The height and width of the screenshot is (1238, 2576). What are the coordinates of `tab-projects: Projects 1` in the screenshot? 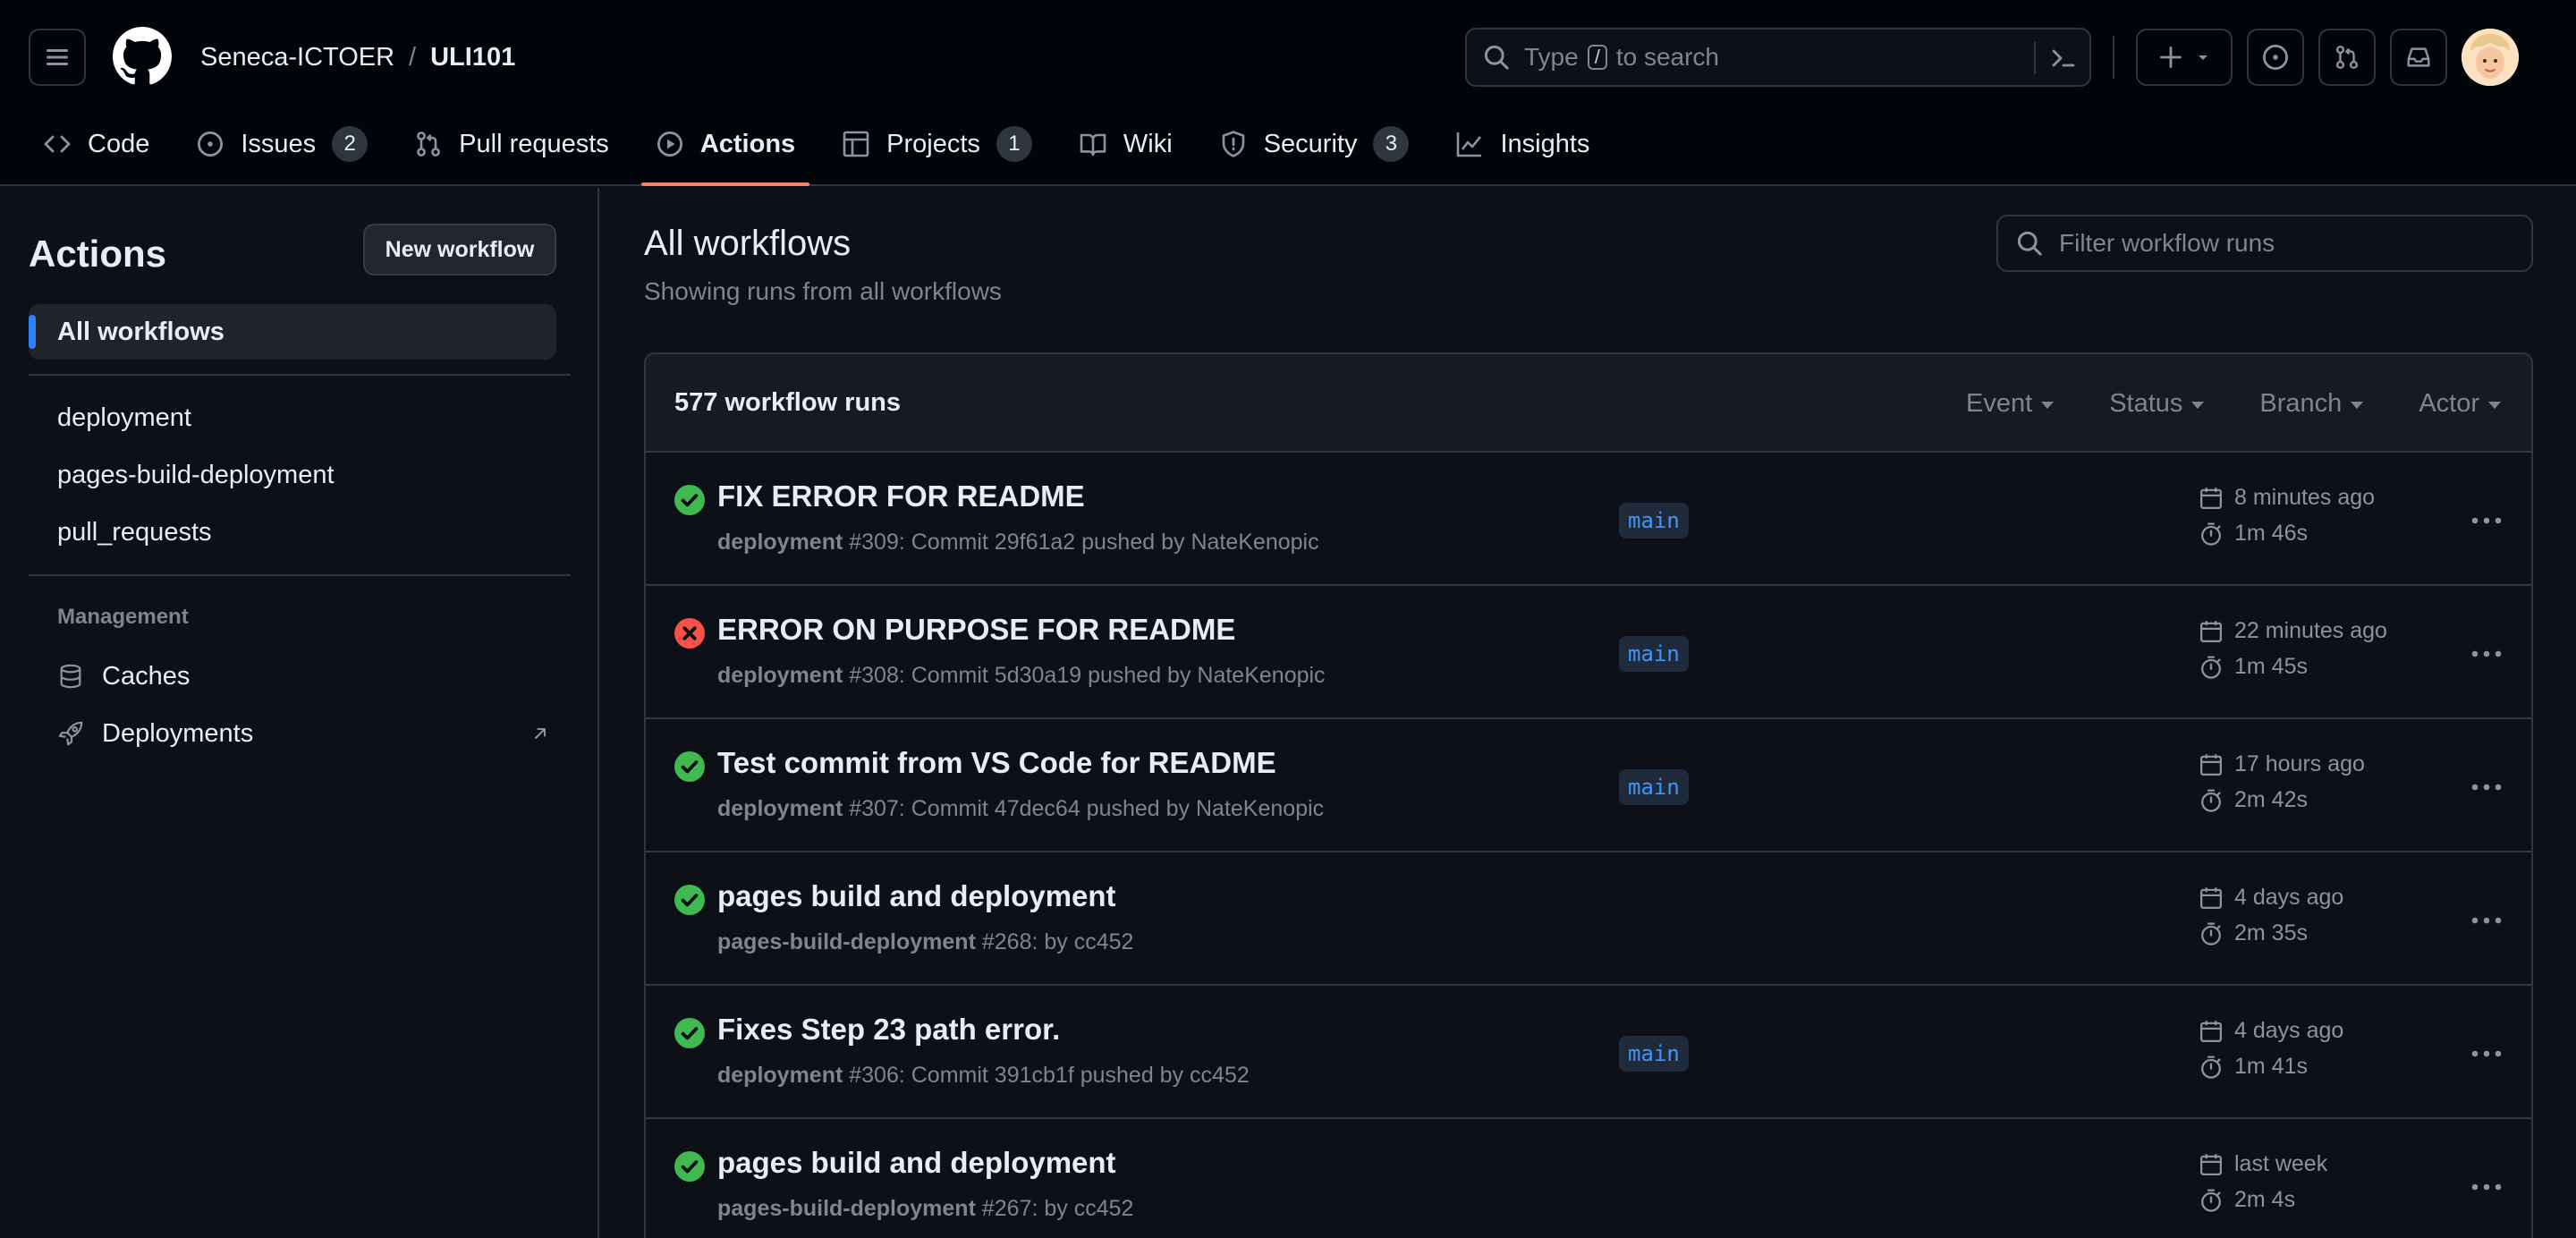 It's located at (936, 144).